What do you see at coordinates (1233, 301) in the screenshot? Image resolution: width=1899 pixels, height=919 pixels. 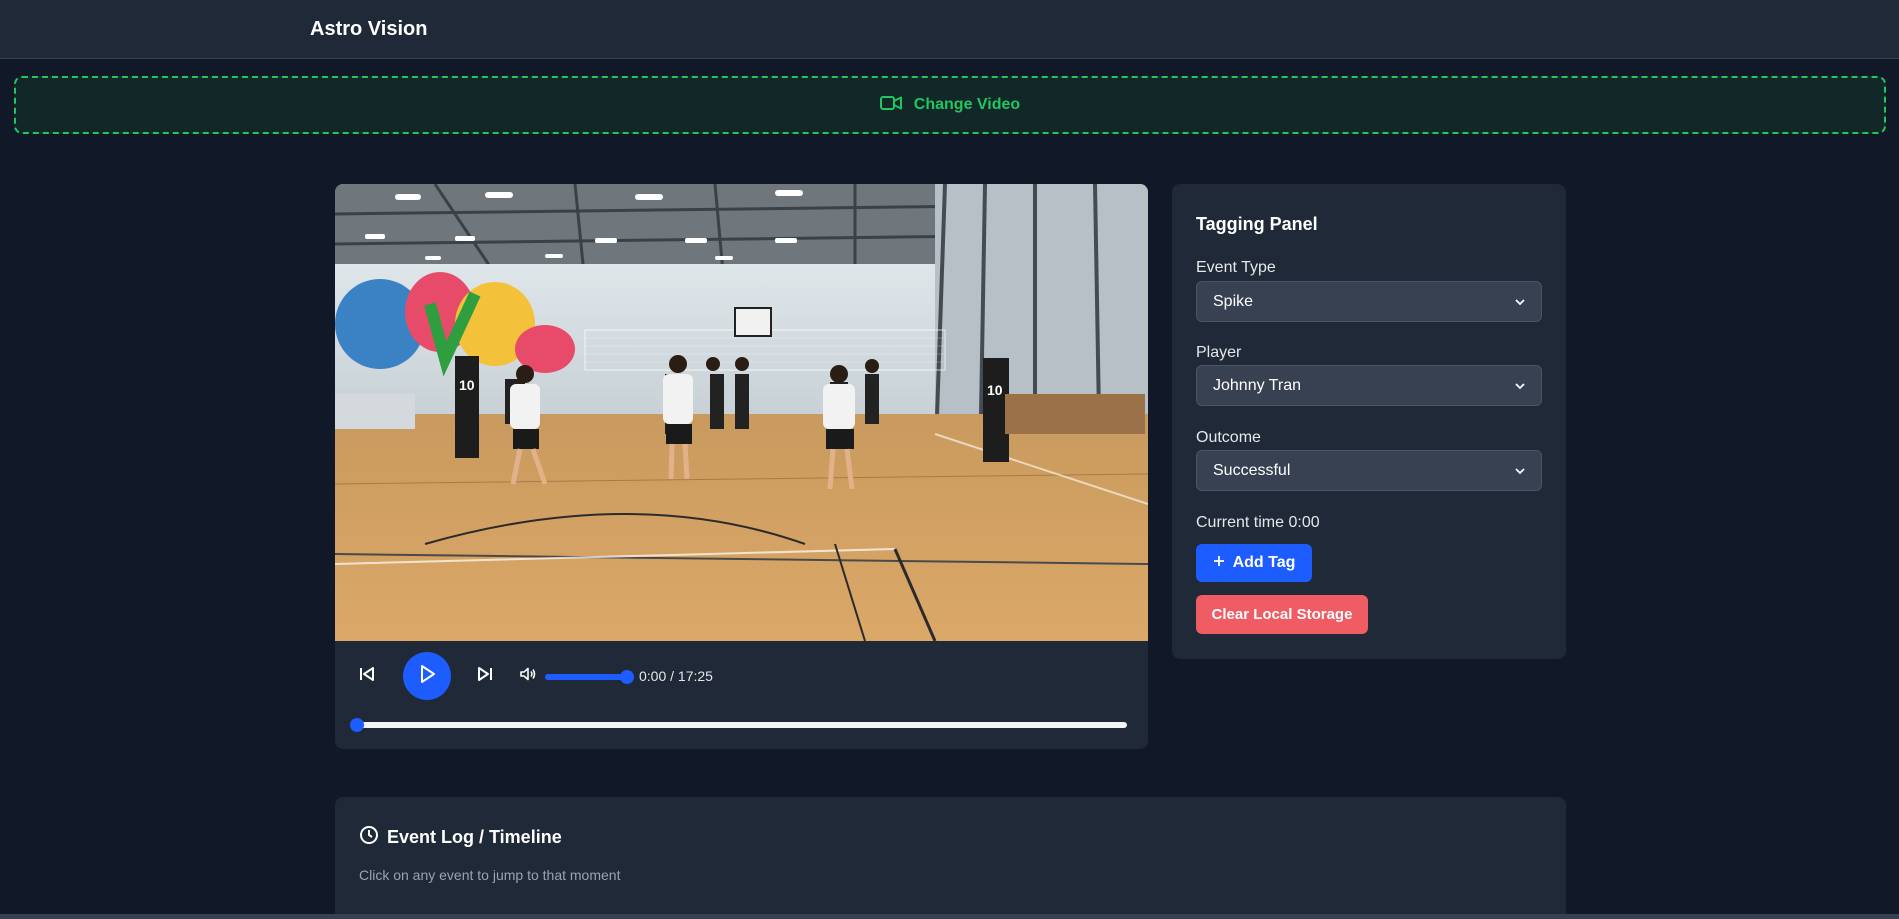 I see `event-type-value: Spike` at bounding box center [1233, 301].